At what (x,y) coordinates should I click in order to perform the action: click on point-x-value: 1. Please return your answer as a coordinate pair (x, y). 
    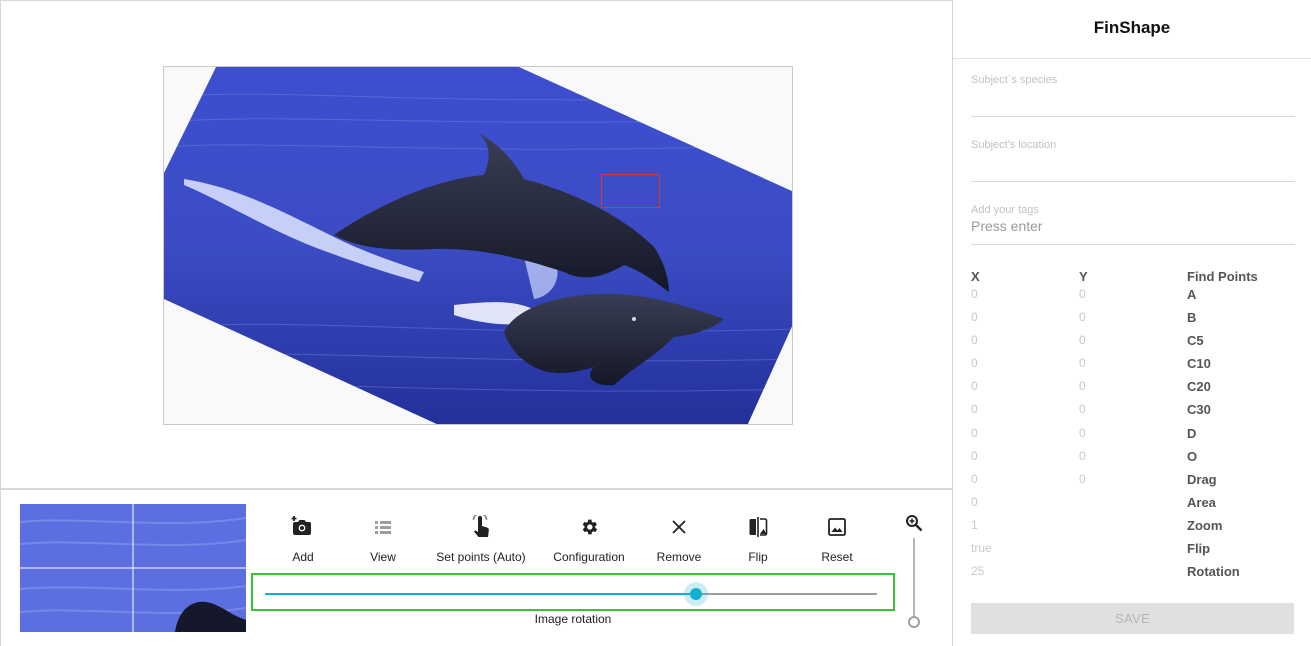
    Looking at the image, I should click on (974, 524).